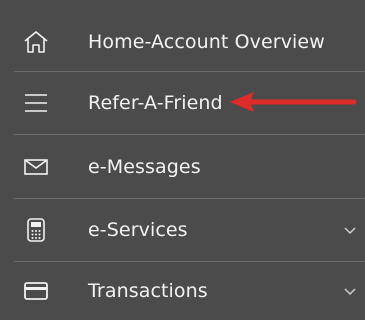 The image size is (365, 320). I want to click on credit-card-icon, so click(36, 291).